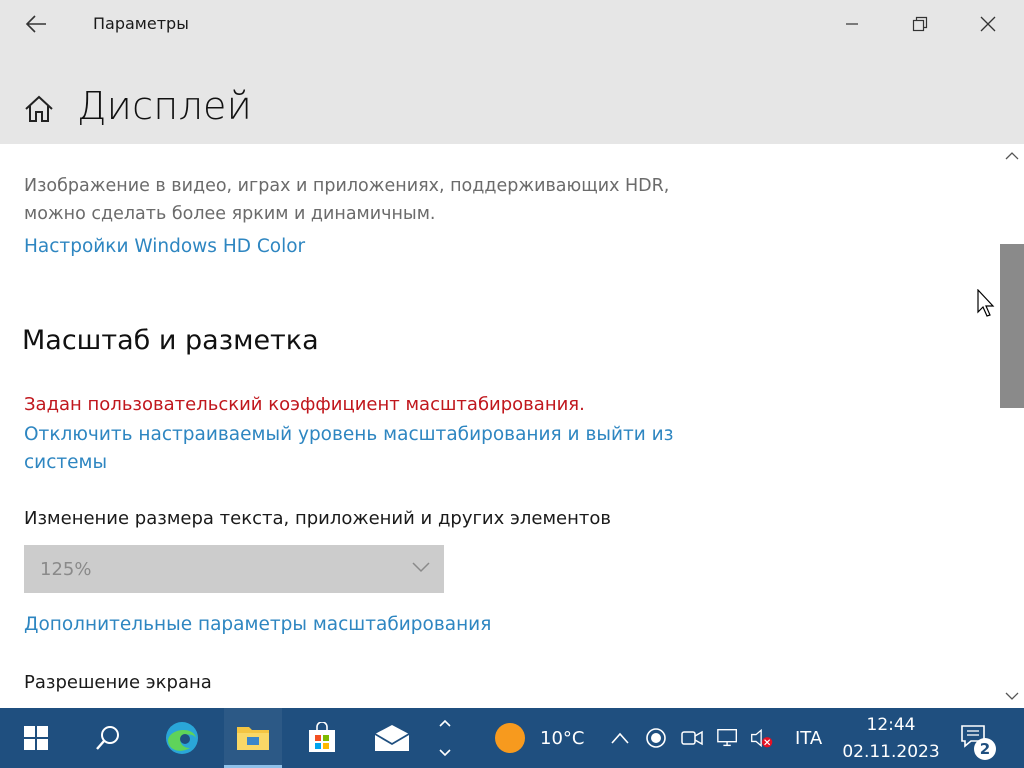 This screenshot has width=1024, height=768. Describe the element at coordinates (512, 24) in the screenshot. I see `title-bar: Параметры` at that location.